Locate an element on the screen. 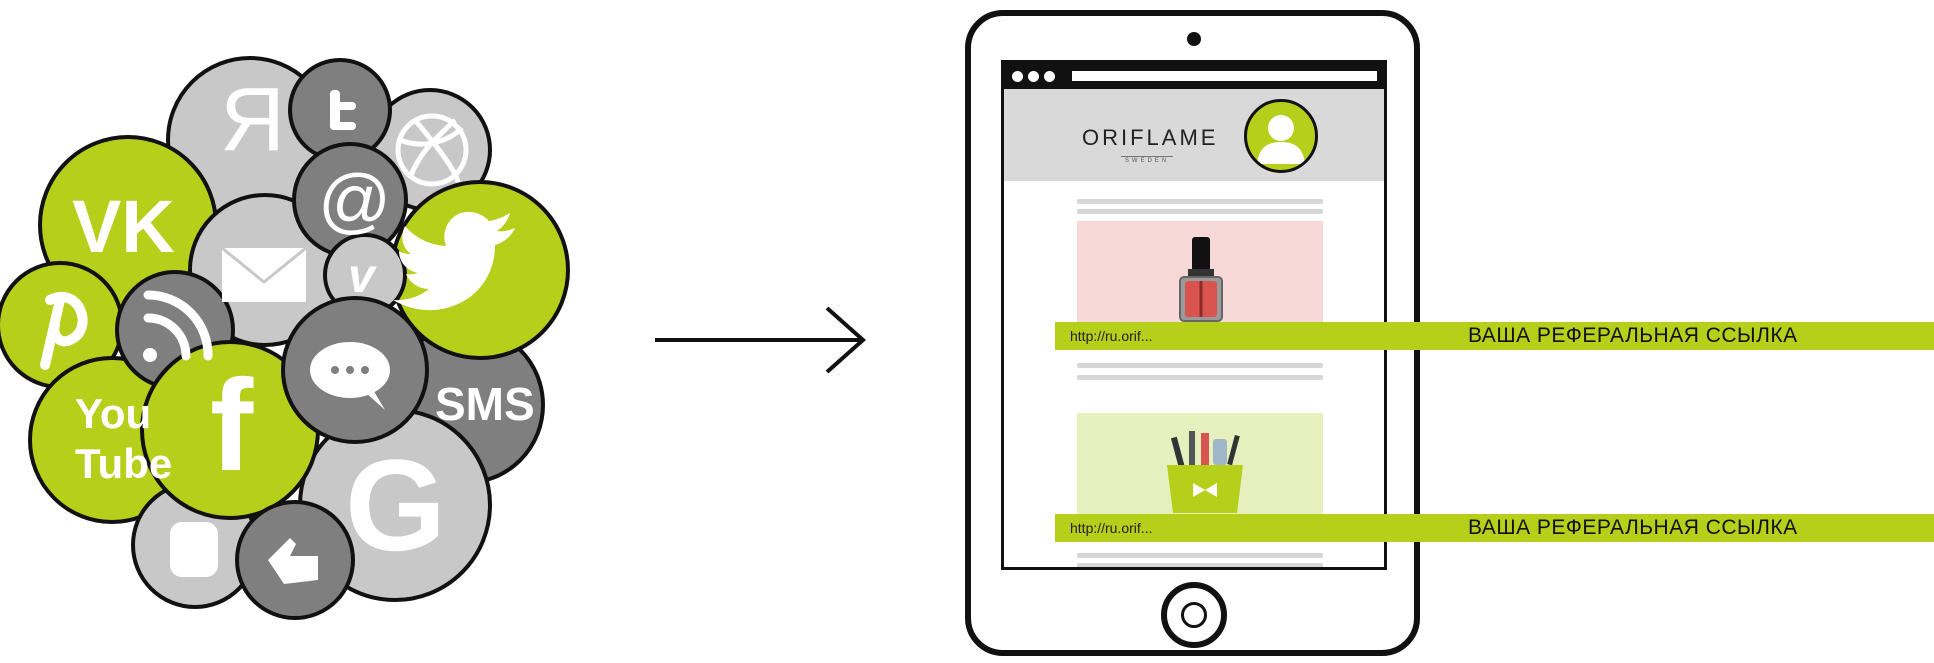 Image resolution: width=1934 pixels, height=663 pixels. site-header: ORIFLAME SWEDEN is located at coordinates (1194, 135).